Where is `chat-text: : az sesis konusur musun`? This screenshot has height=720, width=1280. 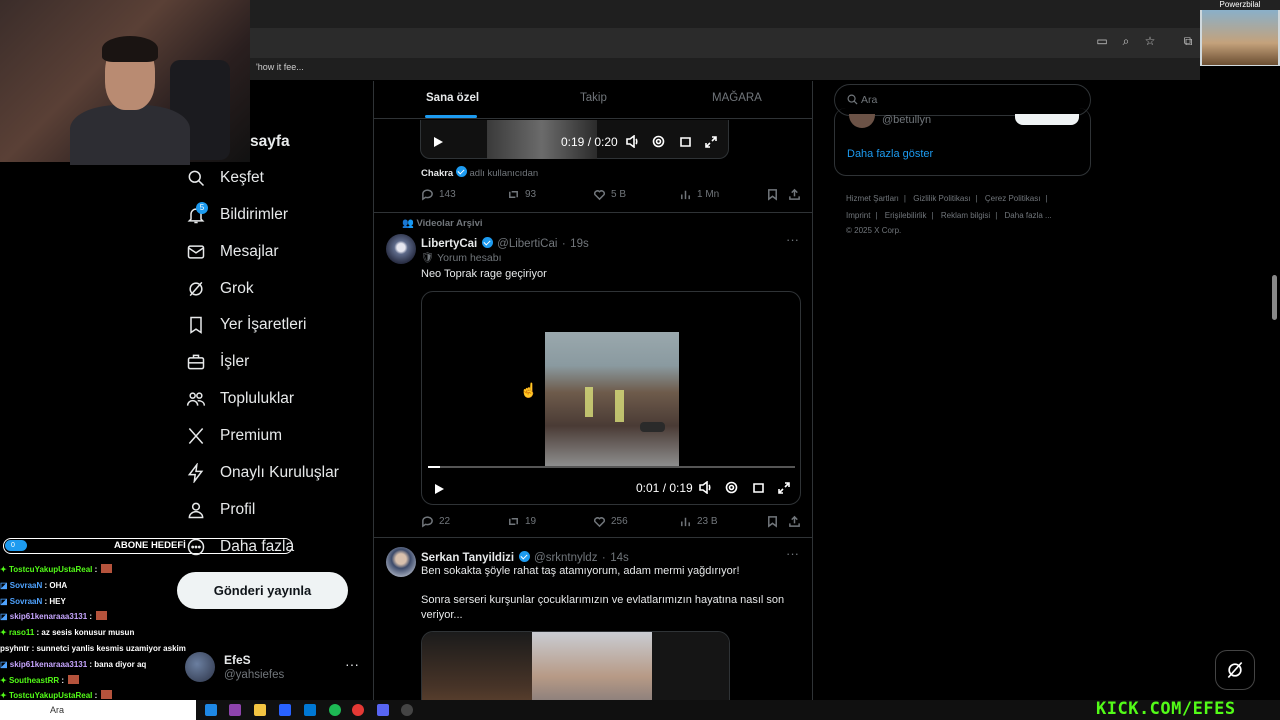 chat-text: : az sesis konusur musun is located at coordinates (84, 633).